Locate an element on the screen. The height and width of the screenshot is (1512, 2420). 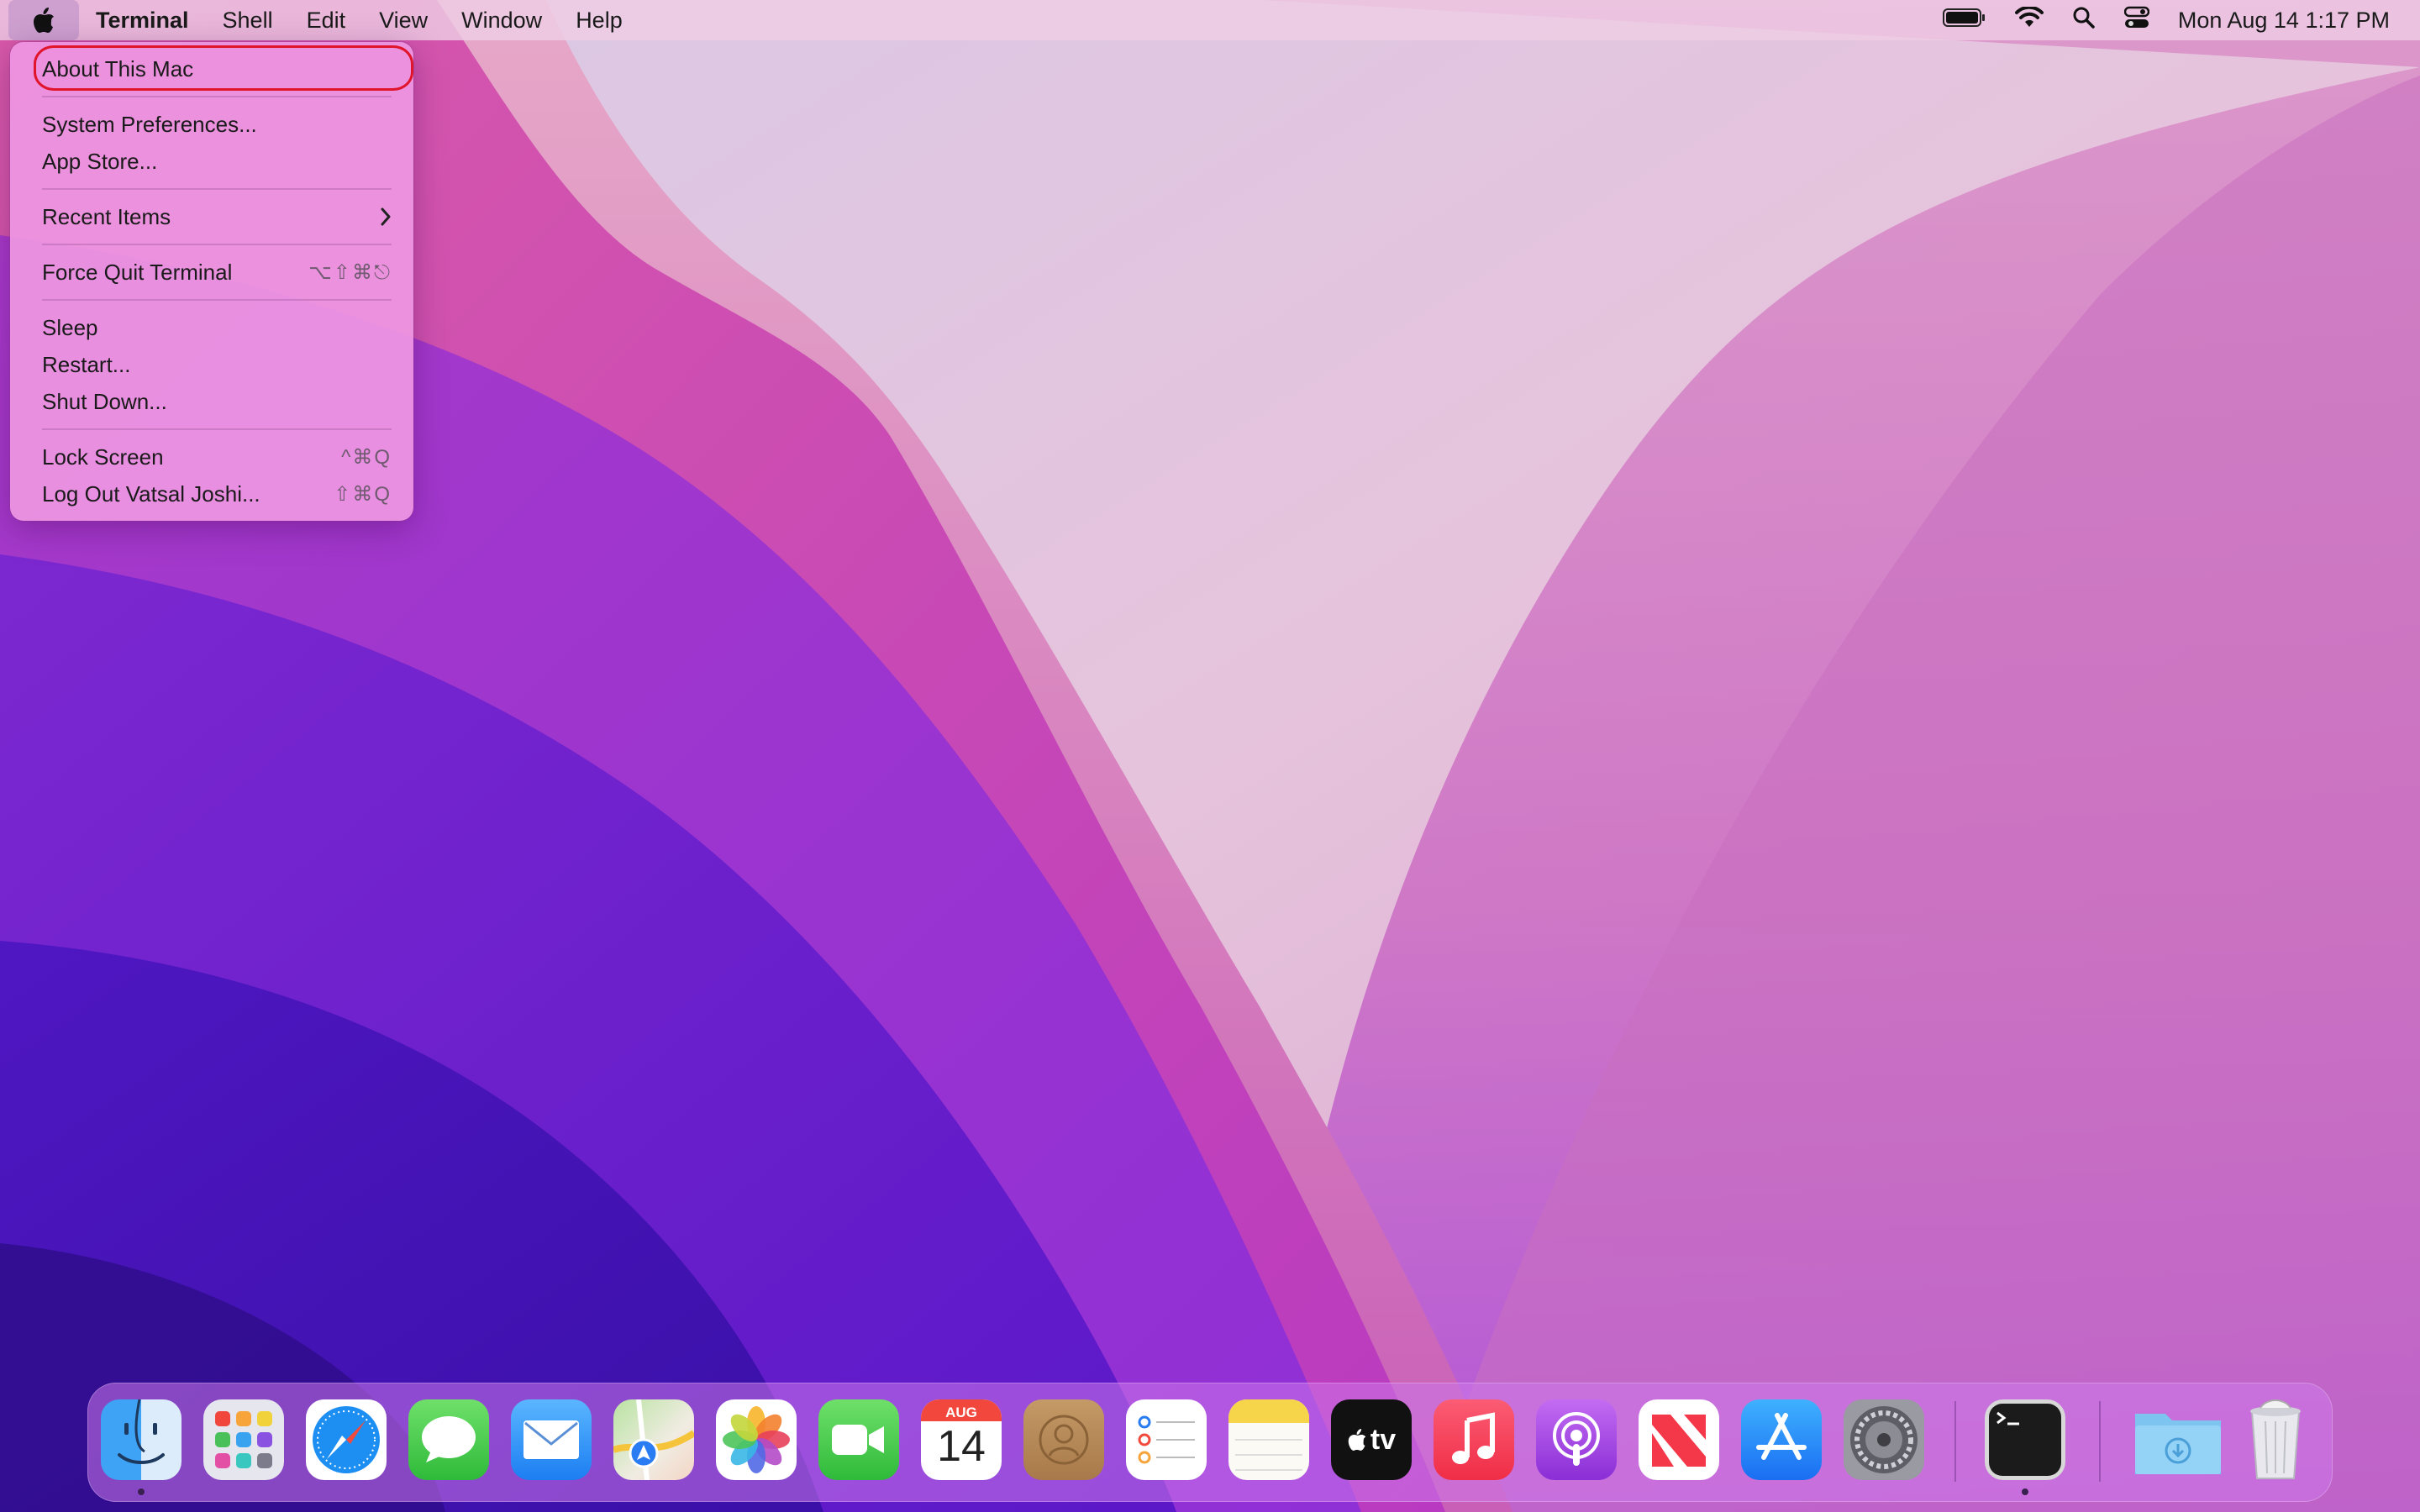
launchpad-icon is located at coordinates (243, 1439).